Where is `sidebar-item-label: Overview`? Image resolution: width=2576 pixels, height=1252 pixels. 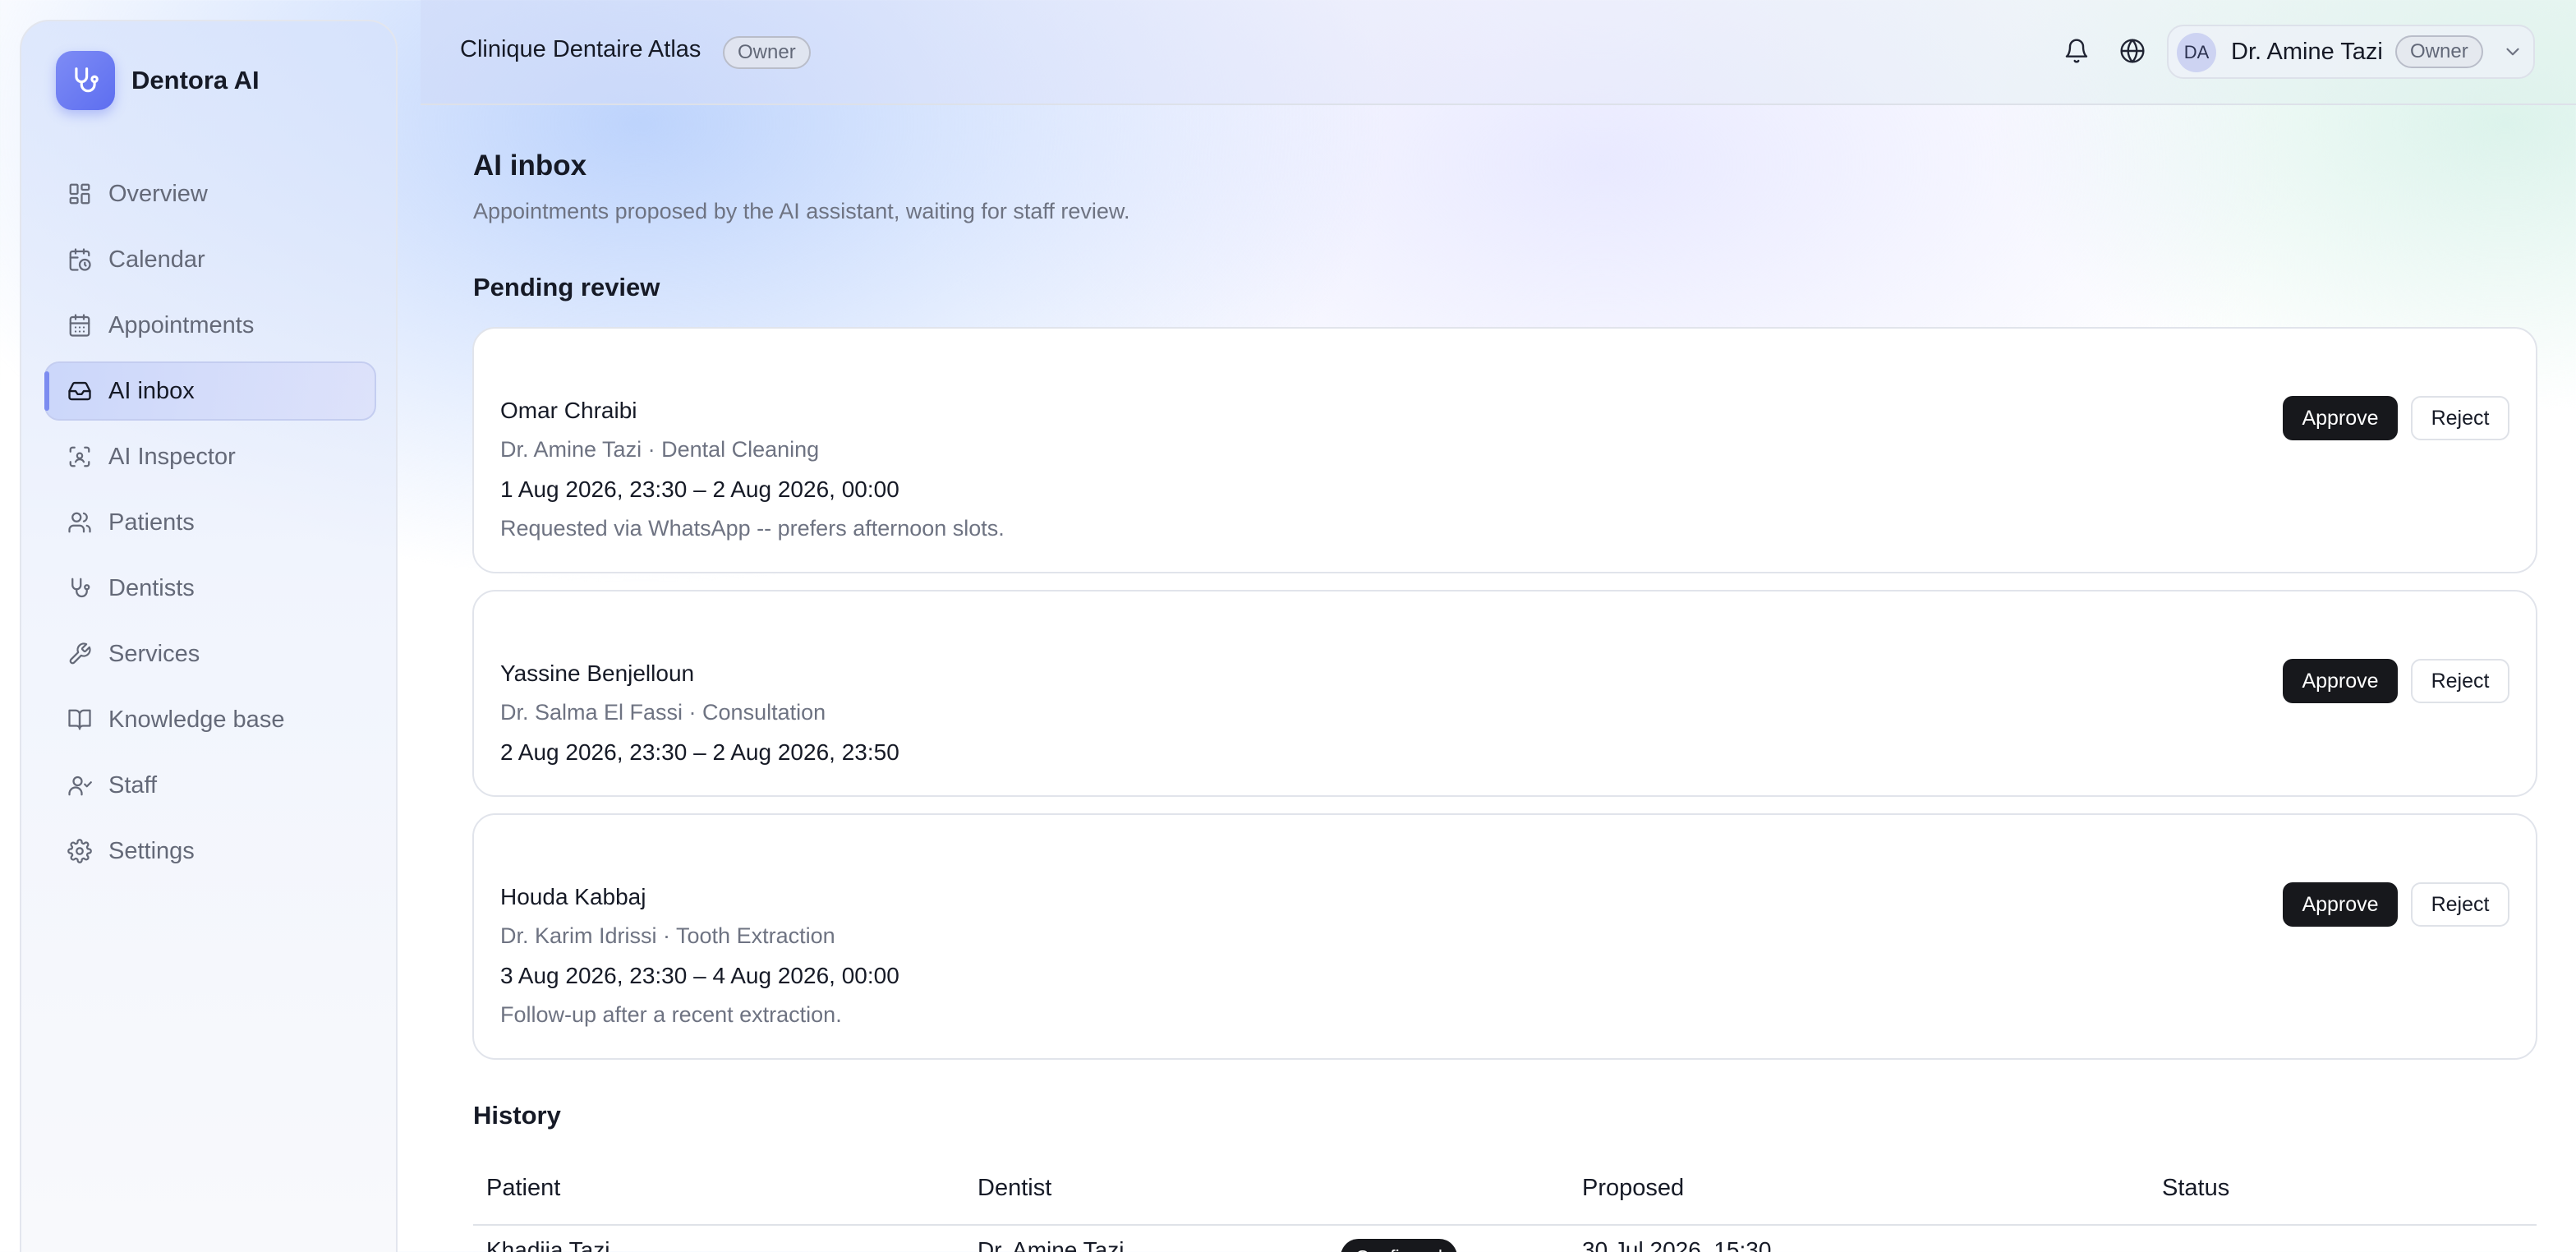
sidebar-item-label: Overview is located at coordinates (158, 193).